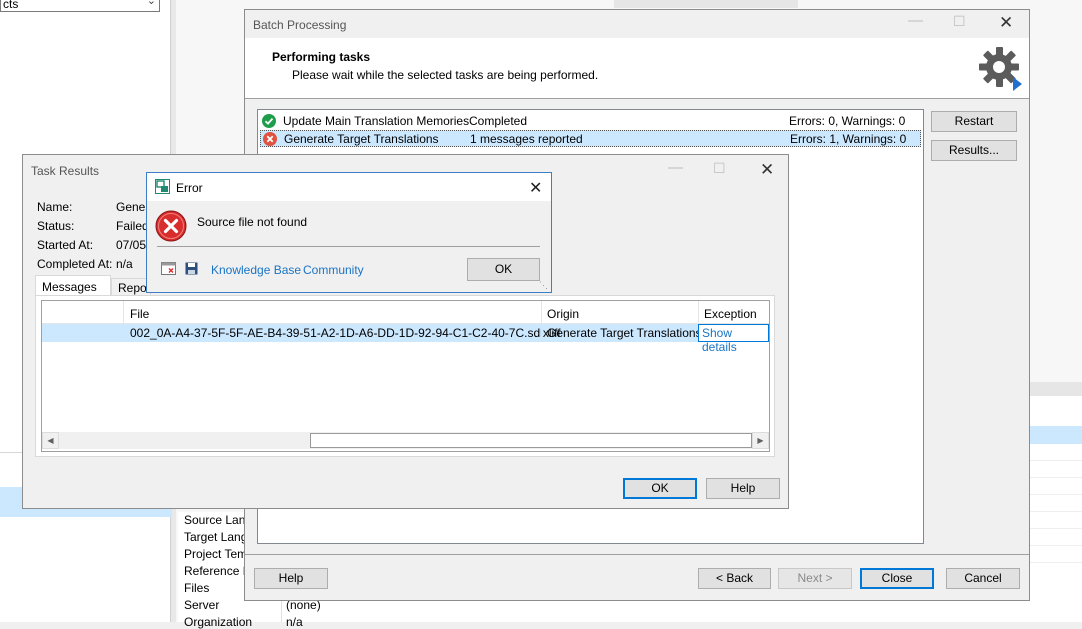  What do you see at coordinates (531, 440) in the screenshot?
I see `scroll-thumb` at bounding box center [531, 440].